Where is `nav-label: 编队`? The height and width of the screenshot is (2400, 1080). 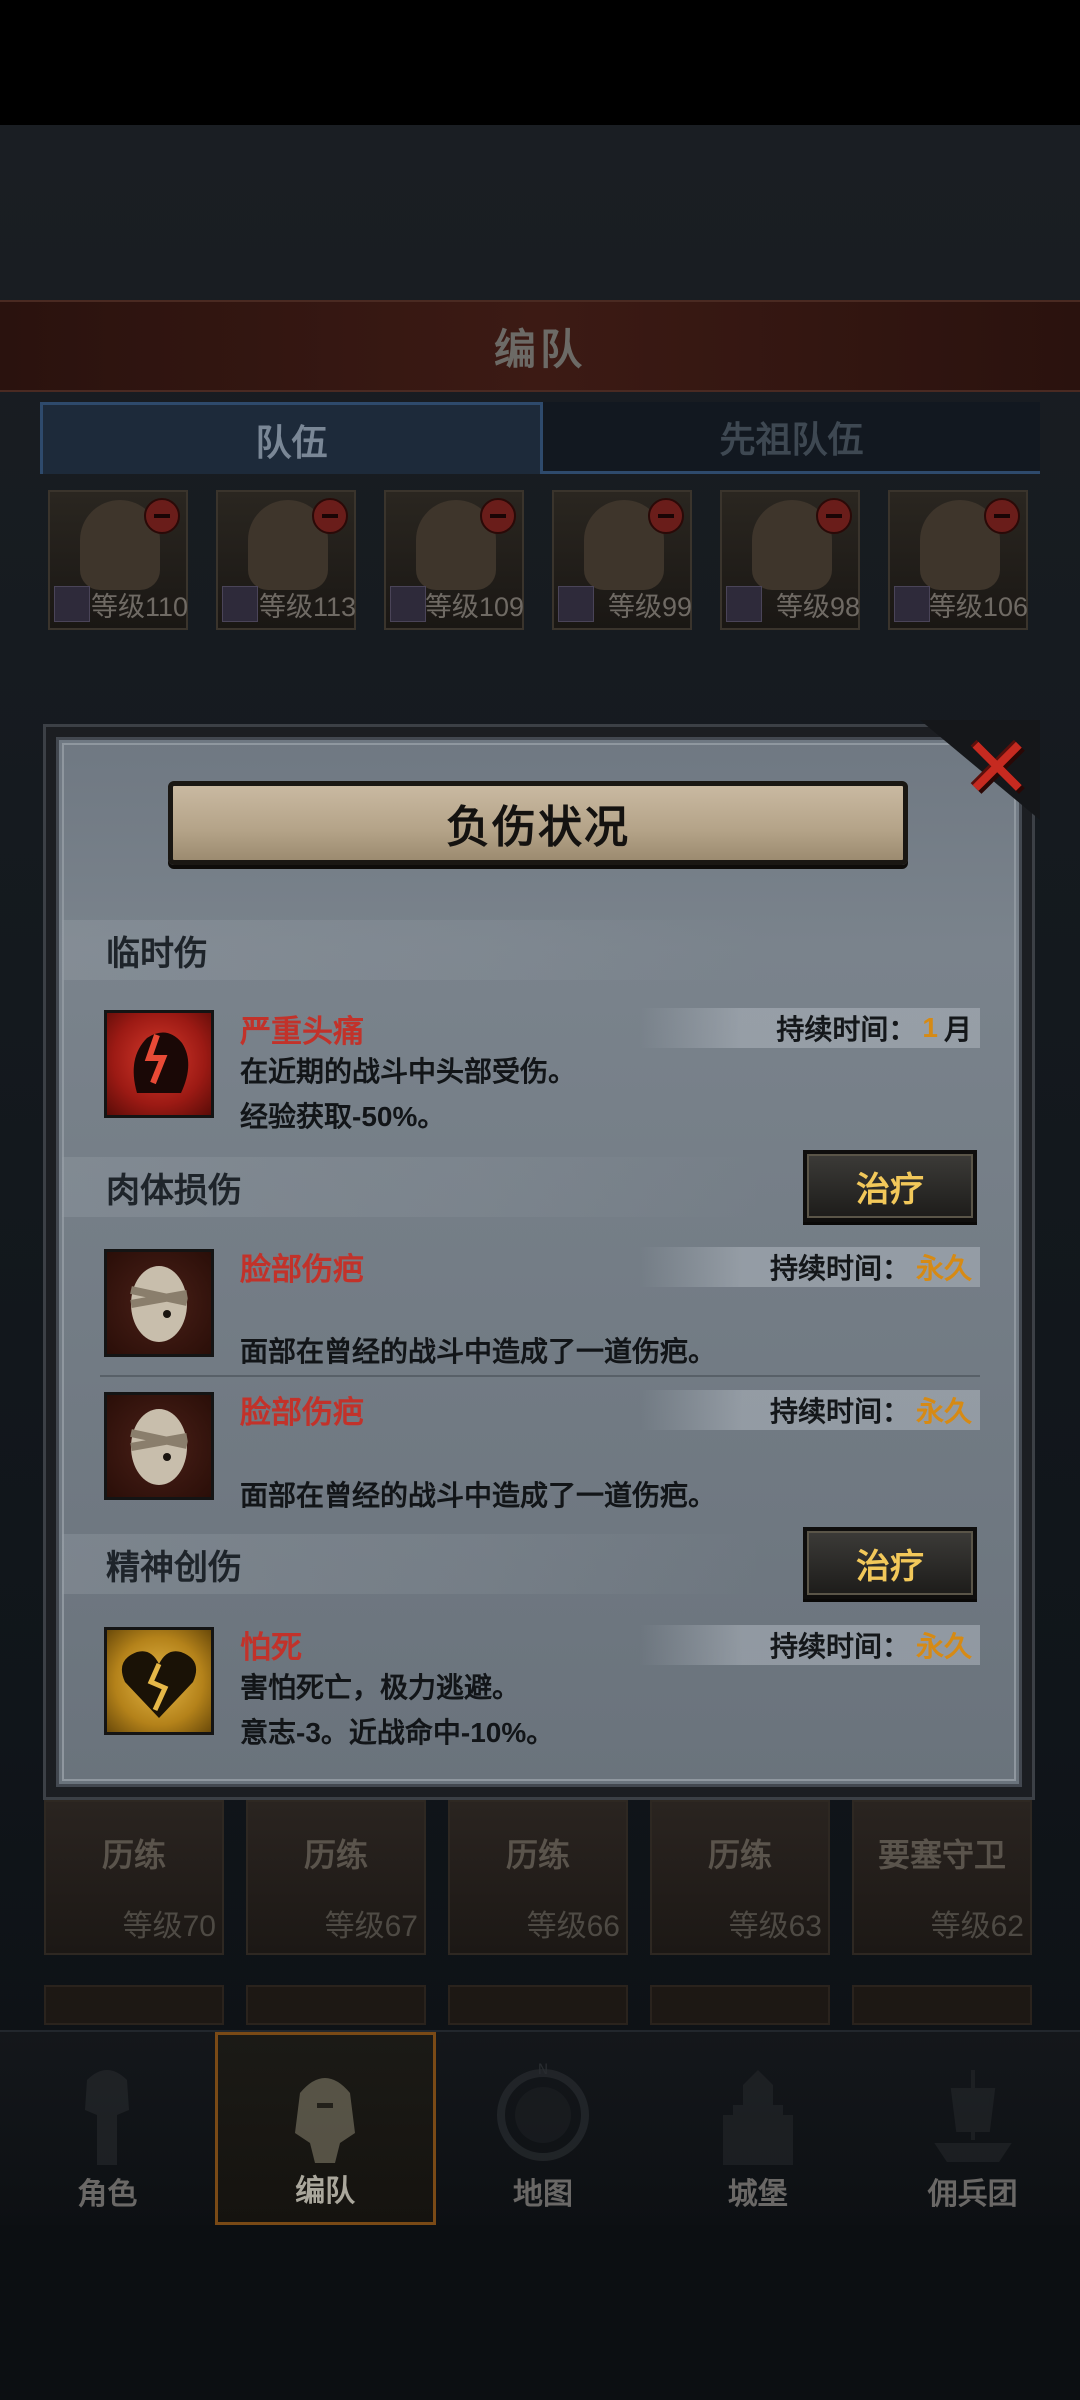
nav-label: 编队 is located at coordinates (325, 2191).